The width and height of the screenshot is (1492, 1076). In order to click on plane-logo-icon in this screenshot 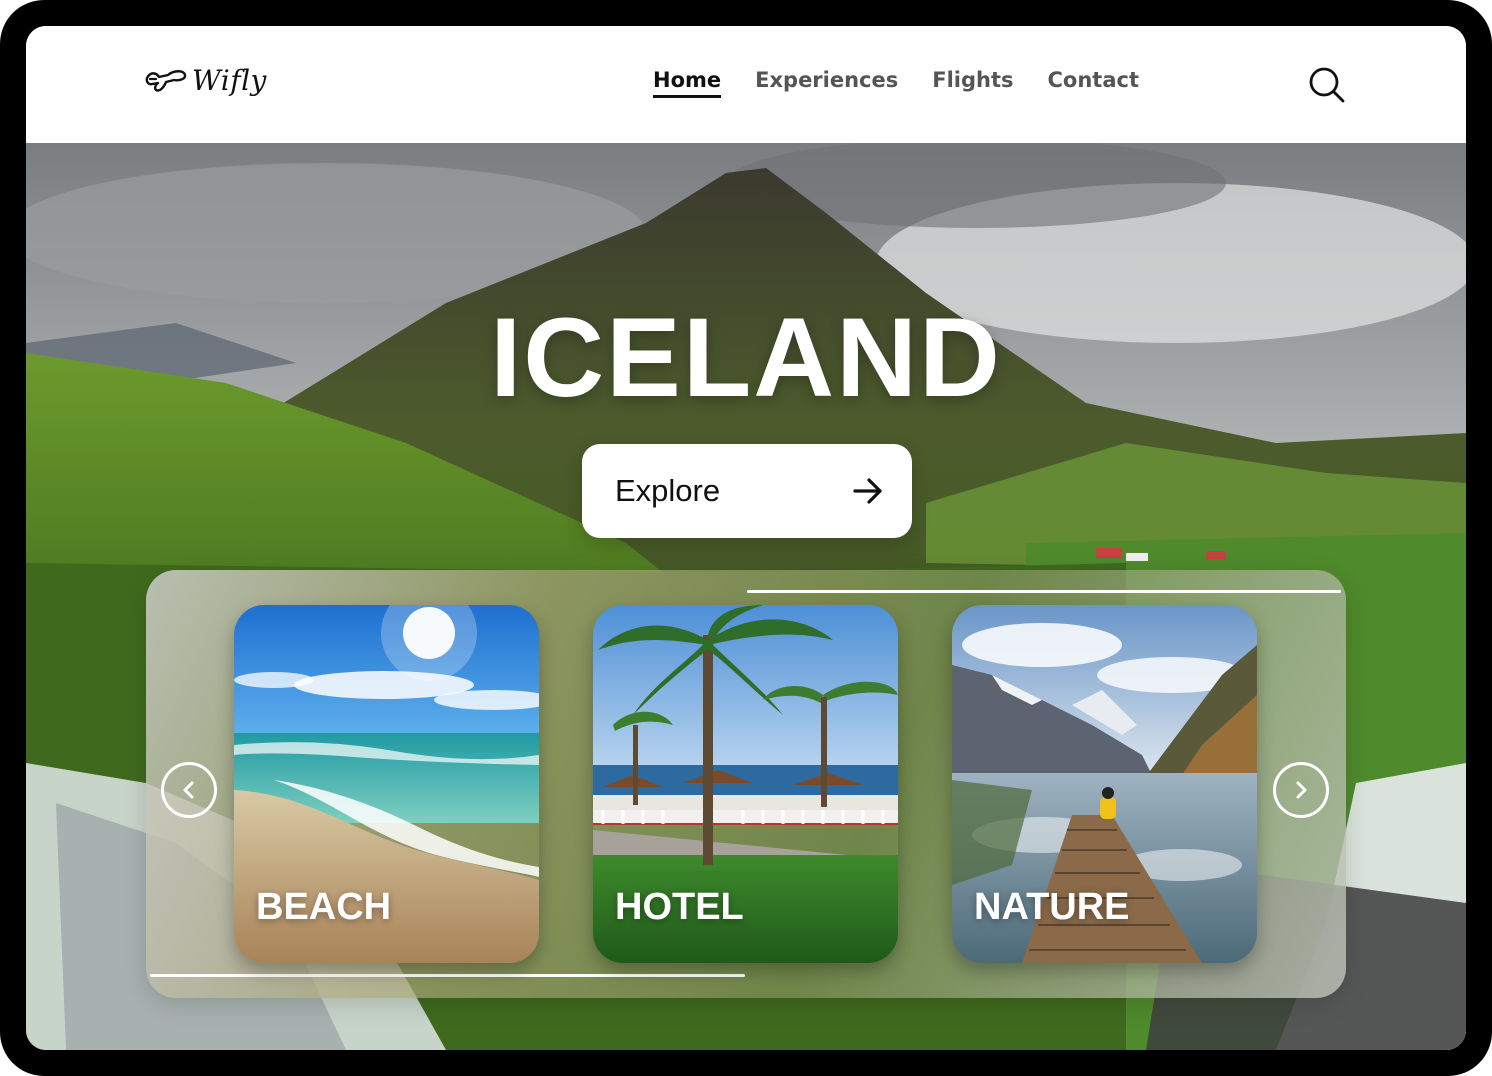, I will do `click(166, 80)`.